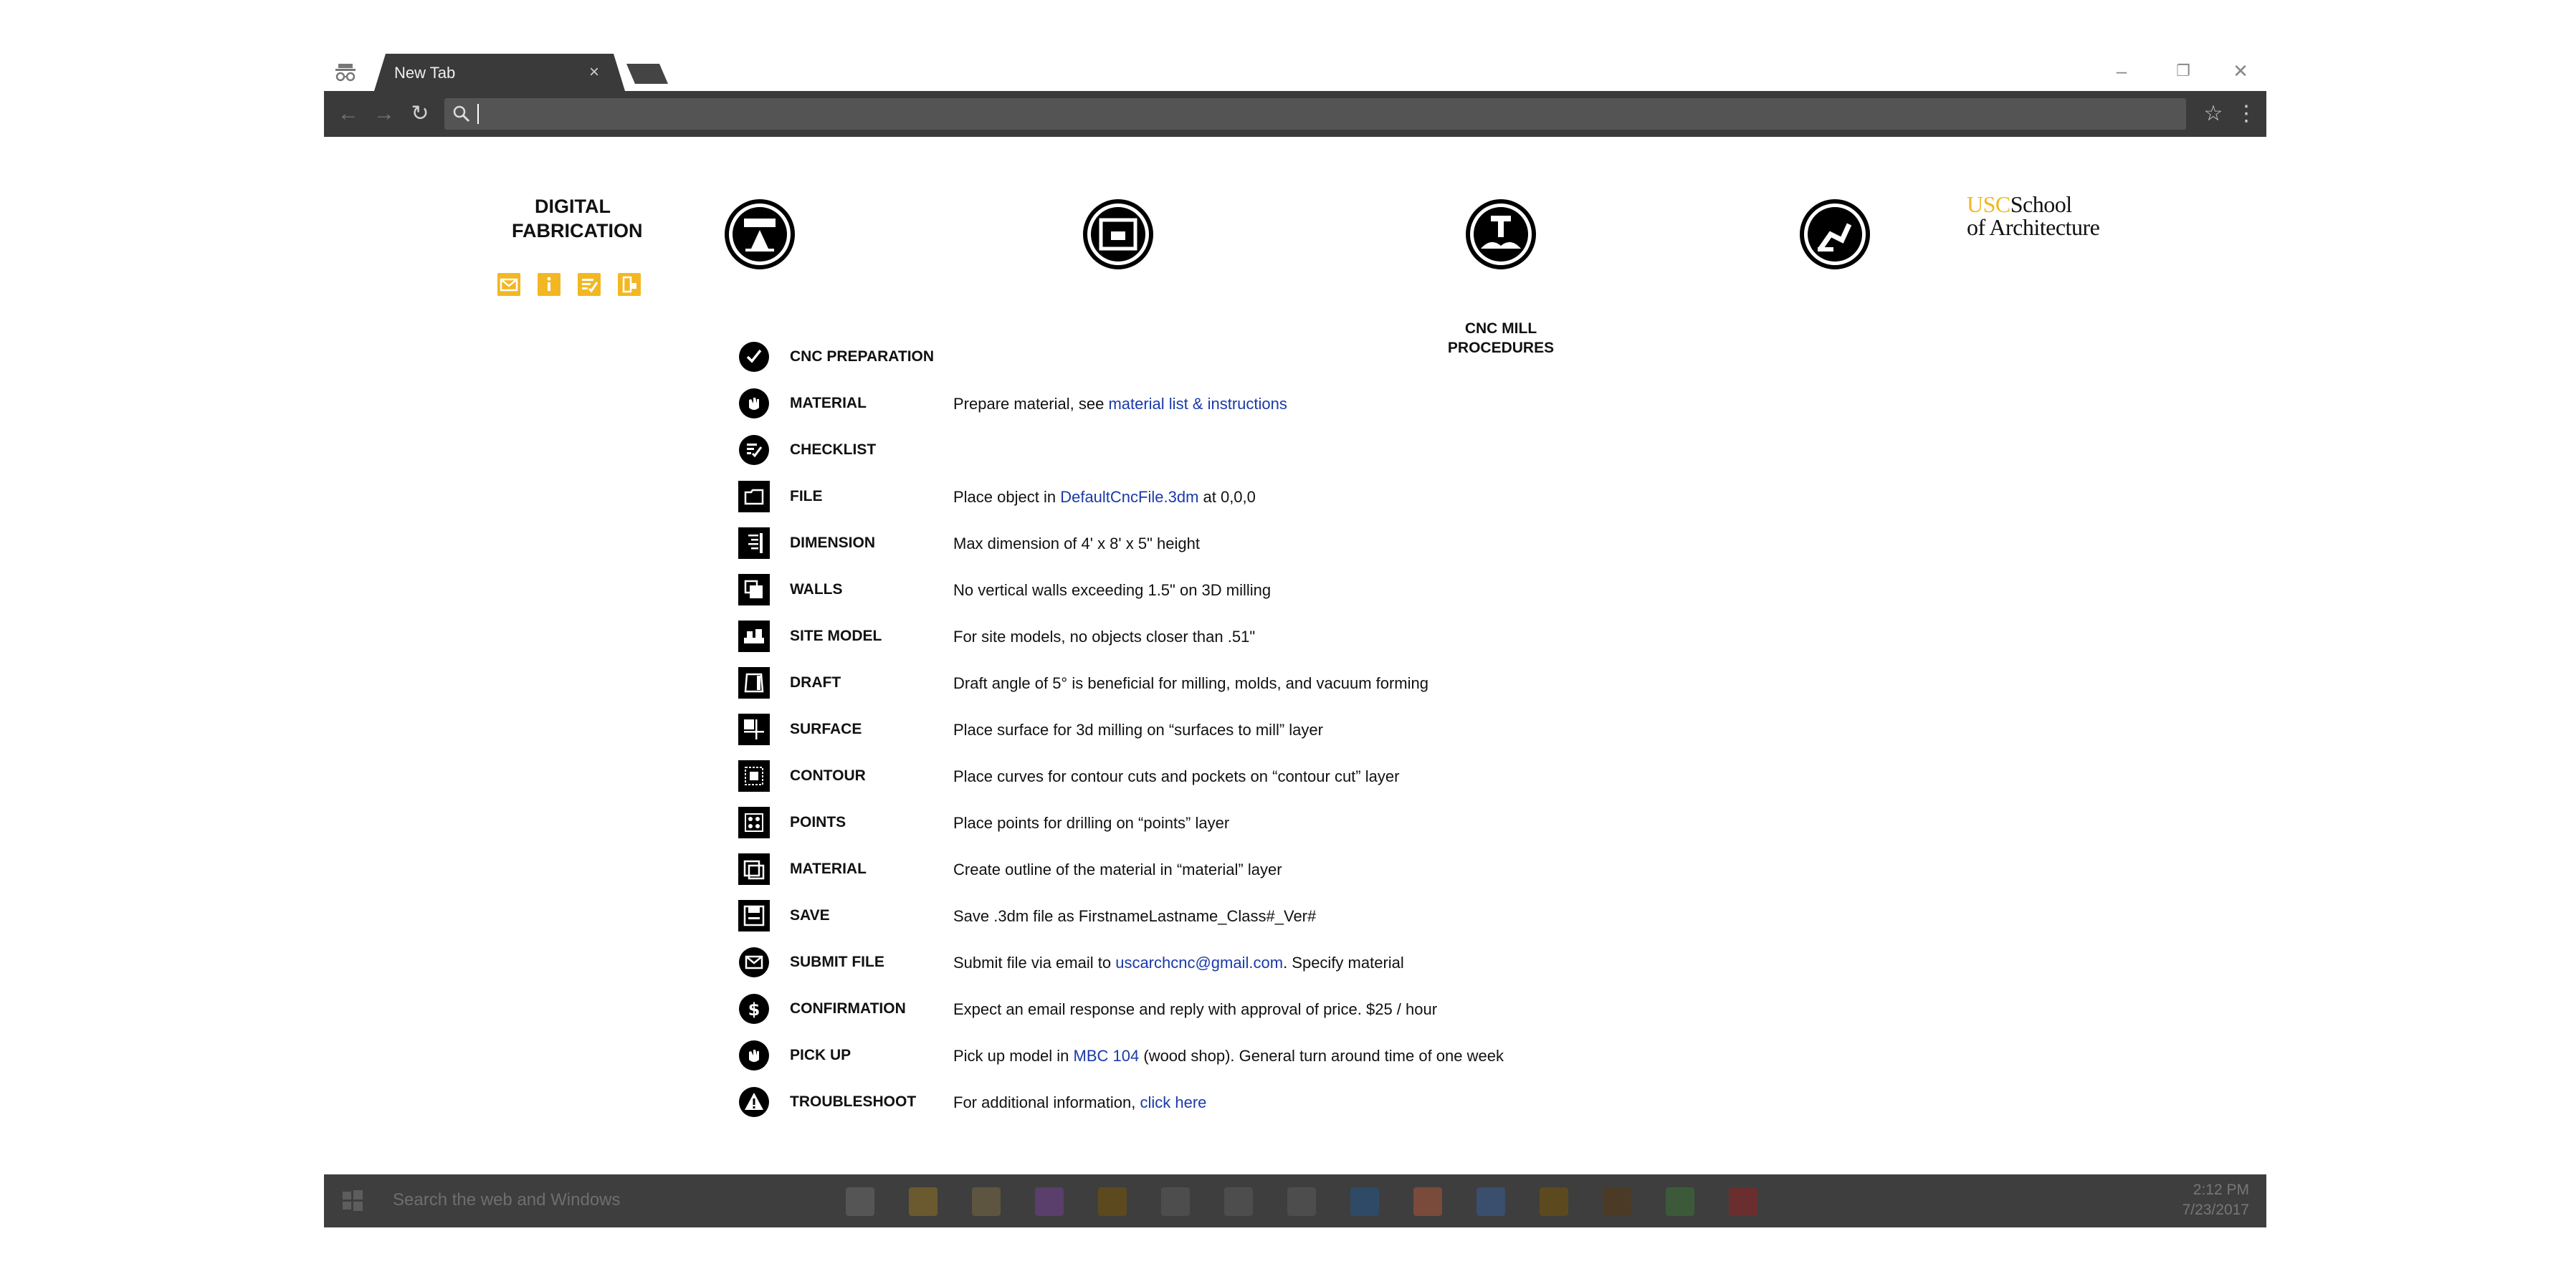 This screenshot has height=1274, width=2576. I want to click on step-link: uscarchcnc@gmail.com, so click(1199, 963).